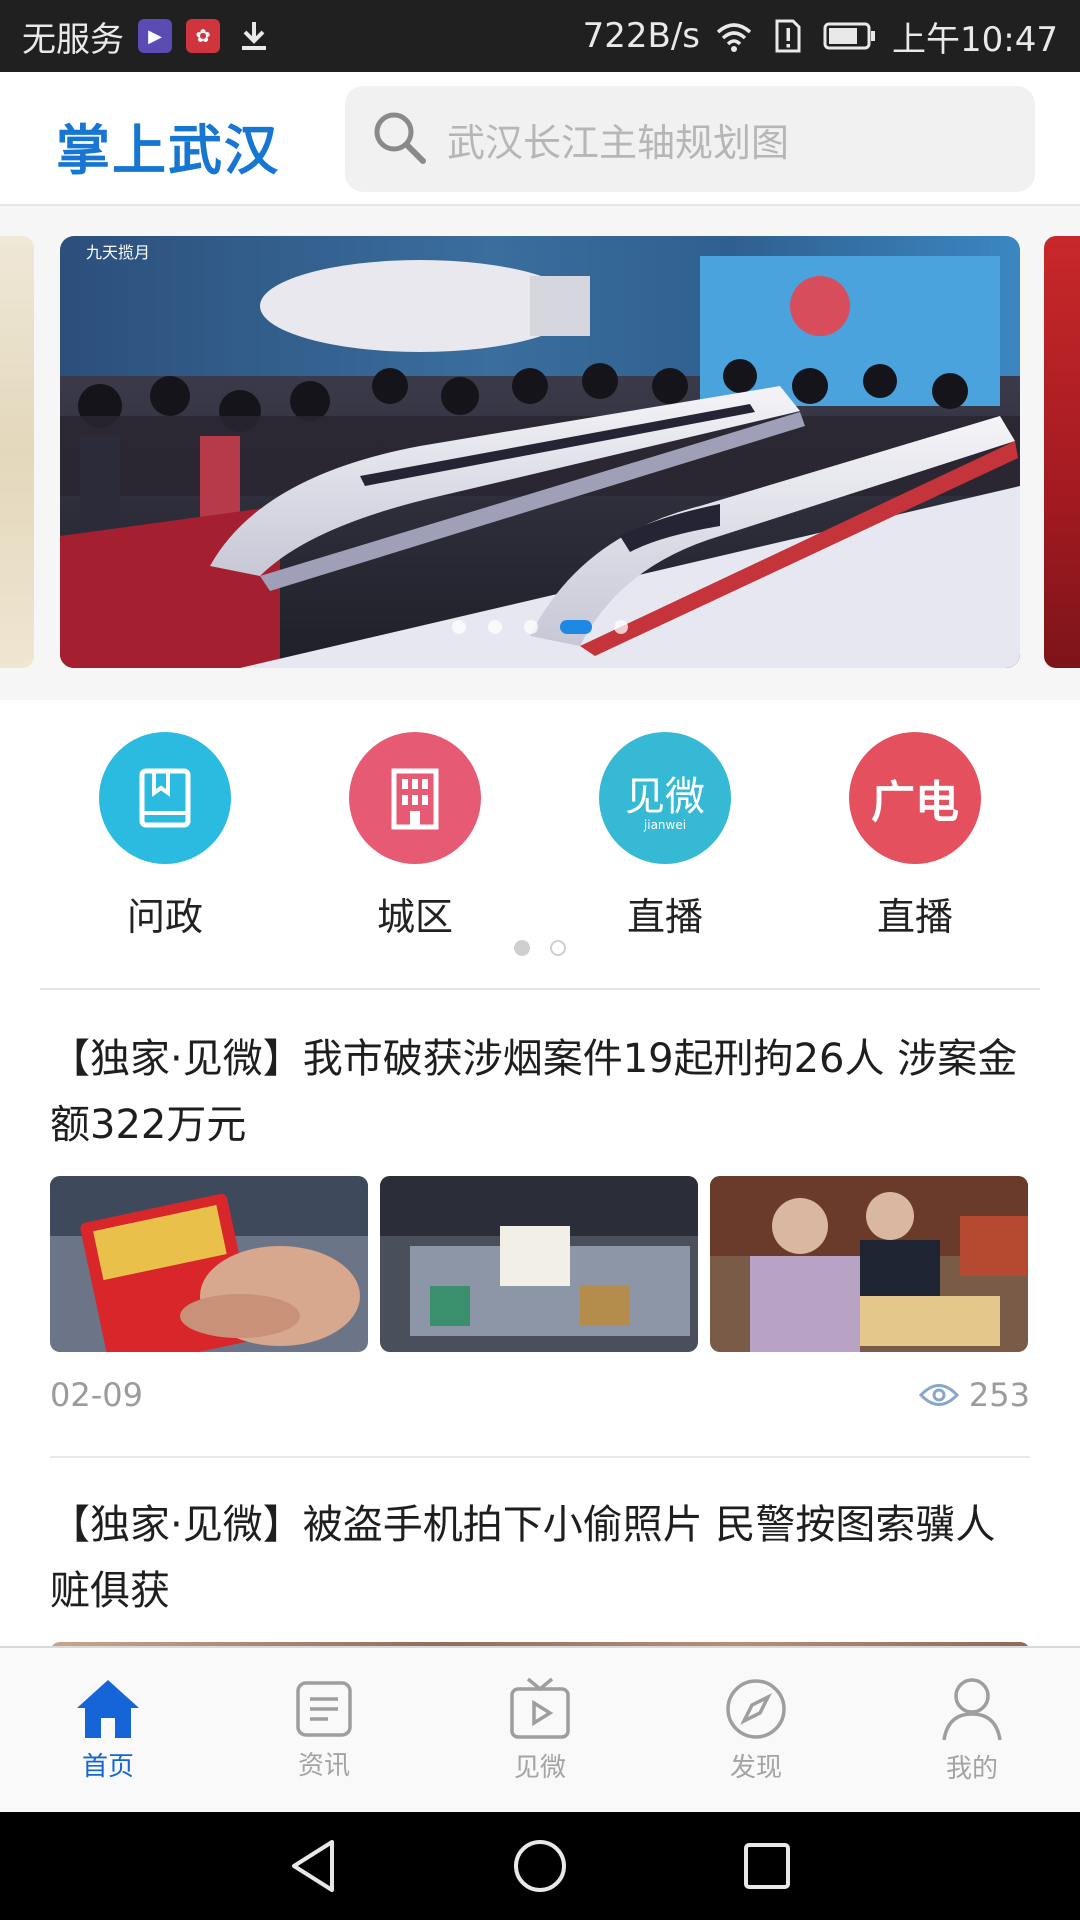  What do you see at coordinates (108, 1708) in the screenshot?
I see `home-icon` at bounding box center [108, 1708].